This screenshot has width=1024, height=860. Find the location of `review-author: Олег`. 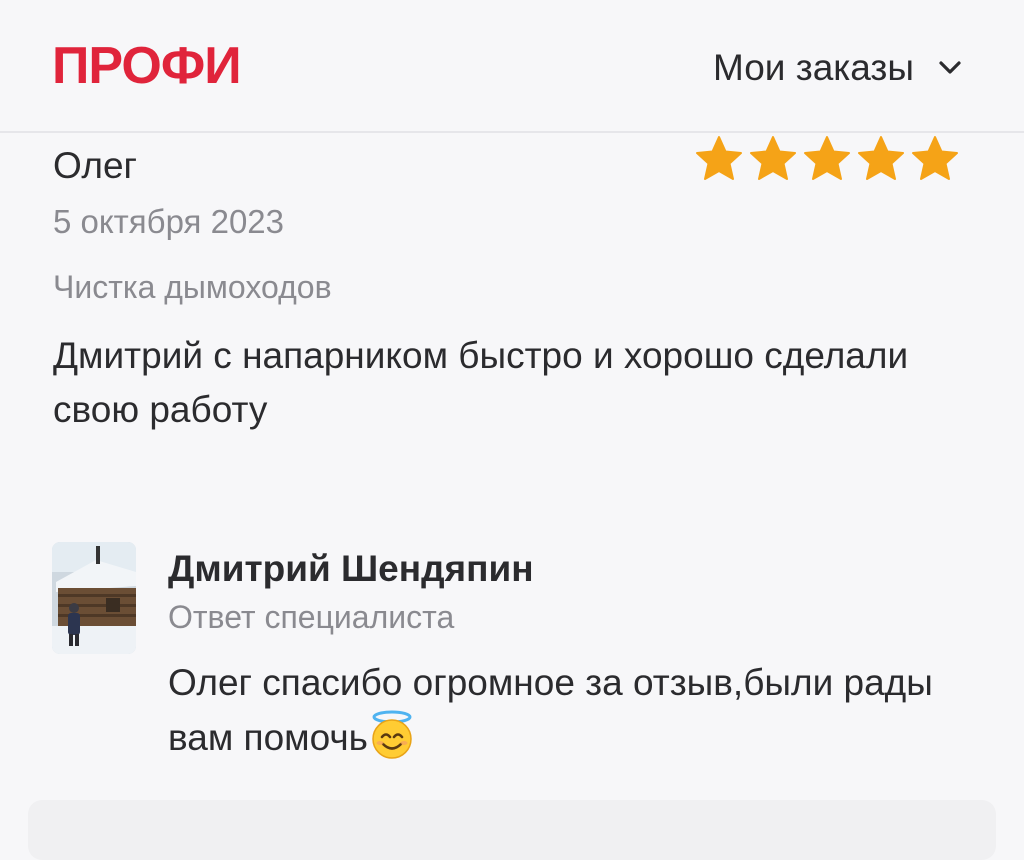

review-author: Олег is located at coordinates (95, 165).